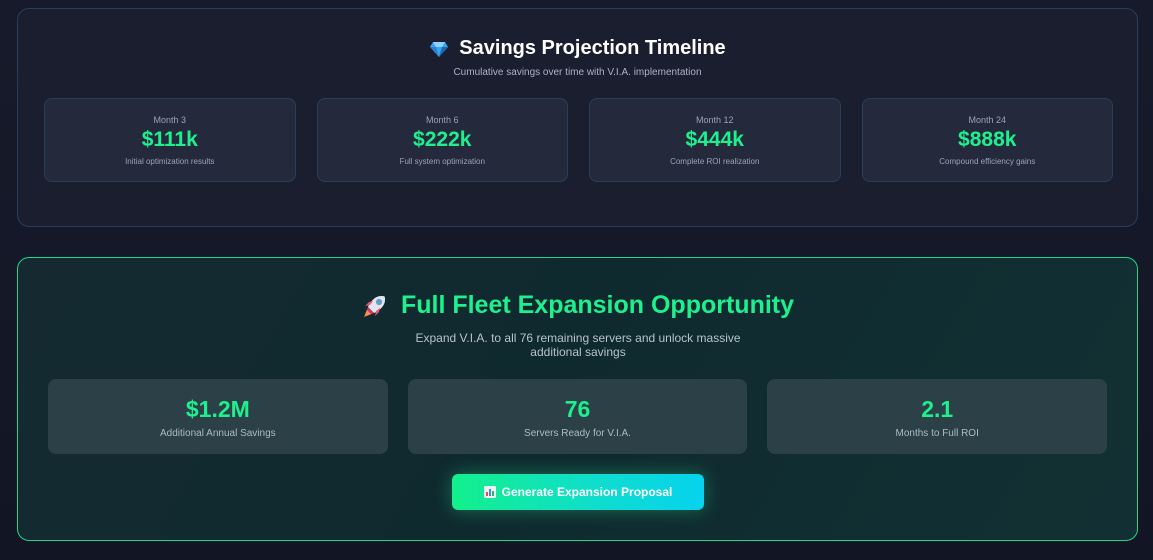 The width and height of the screenshot is (1153, 560). I want to click on milestone-description: Full system optimization, so click(442, 161).